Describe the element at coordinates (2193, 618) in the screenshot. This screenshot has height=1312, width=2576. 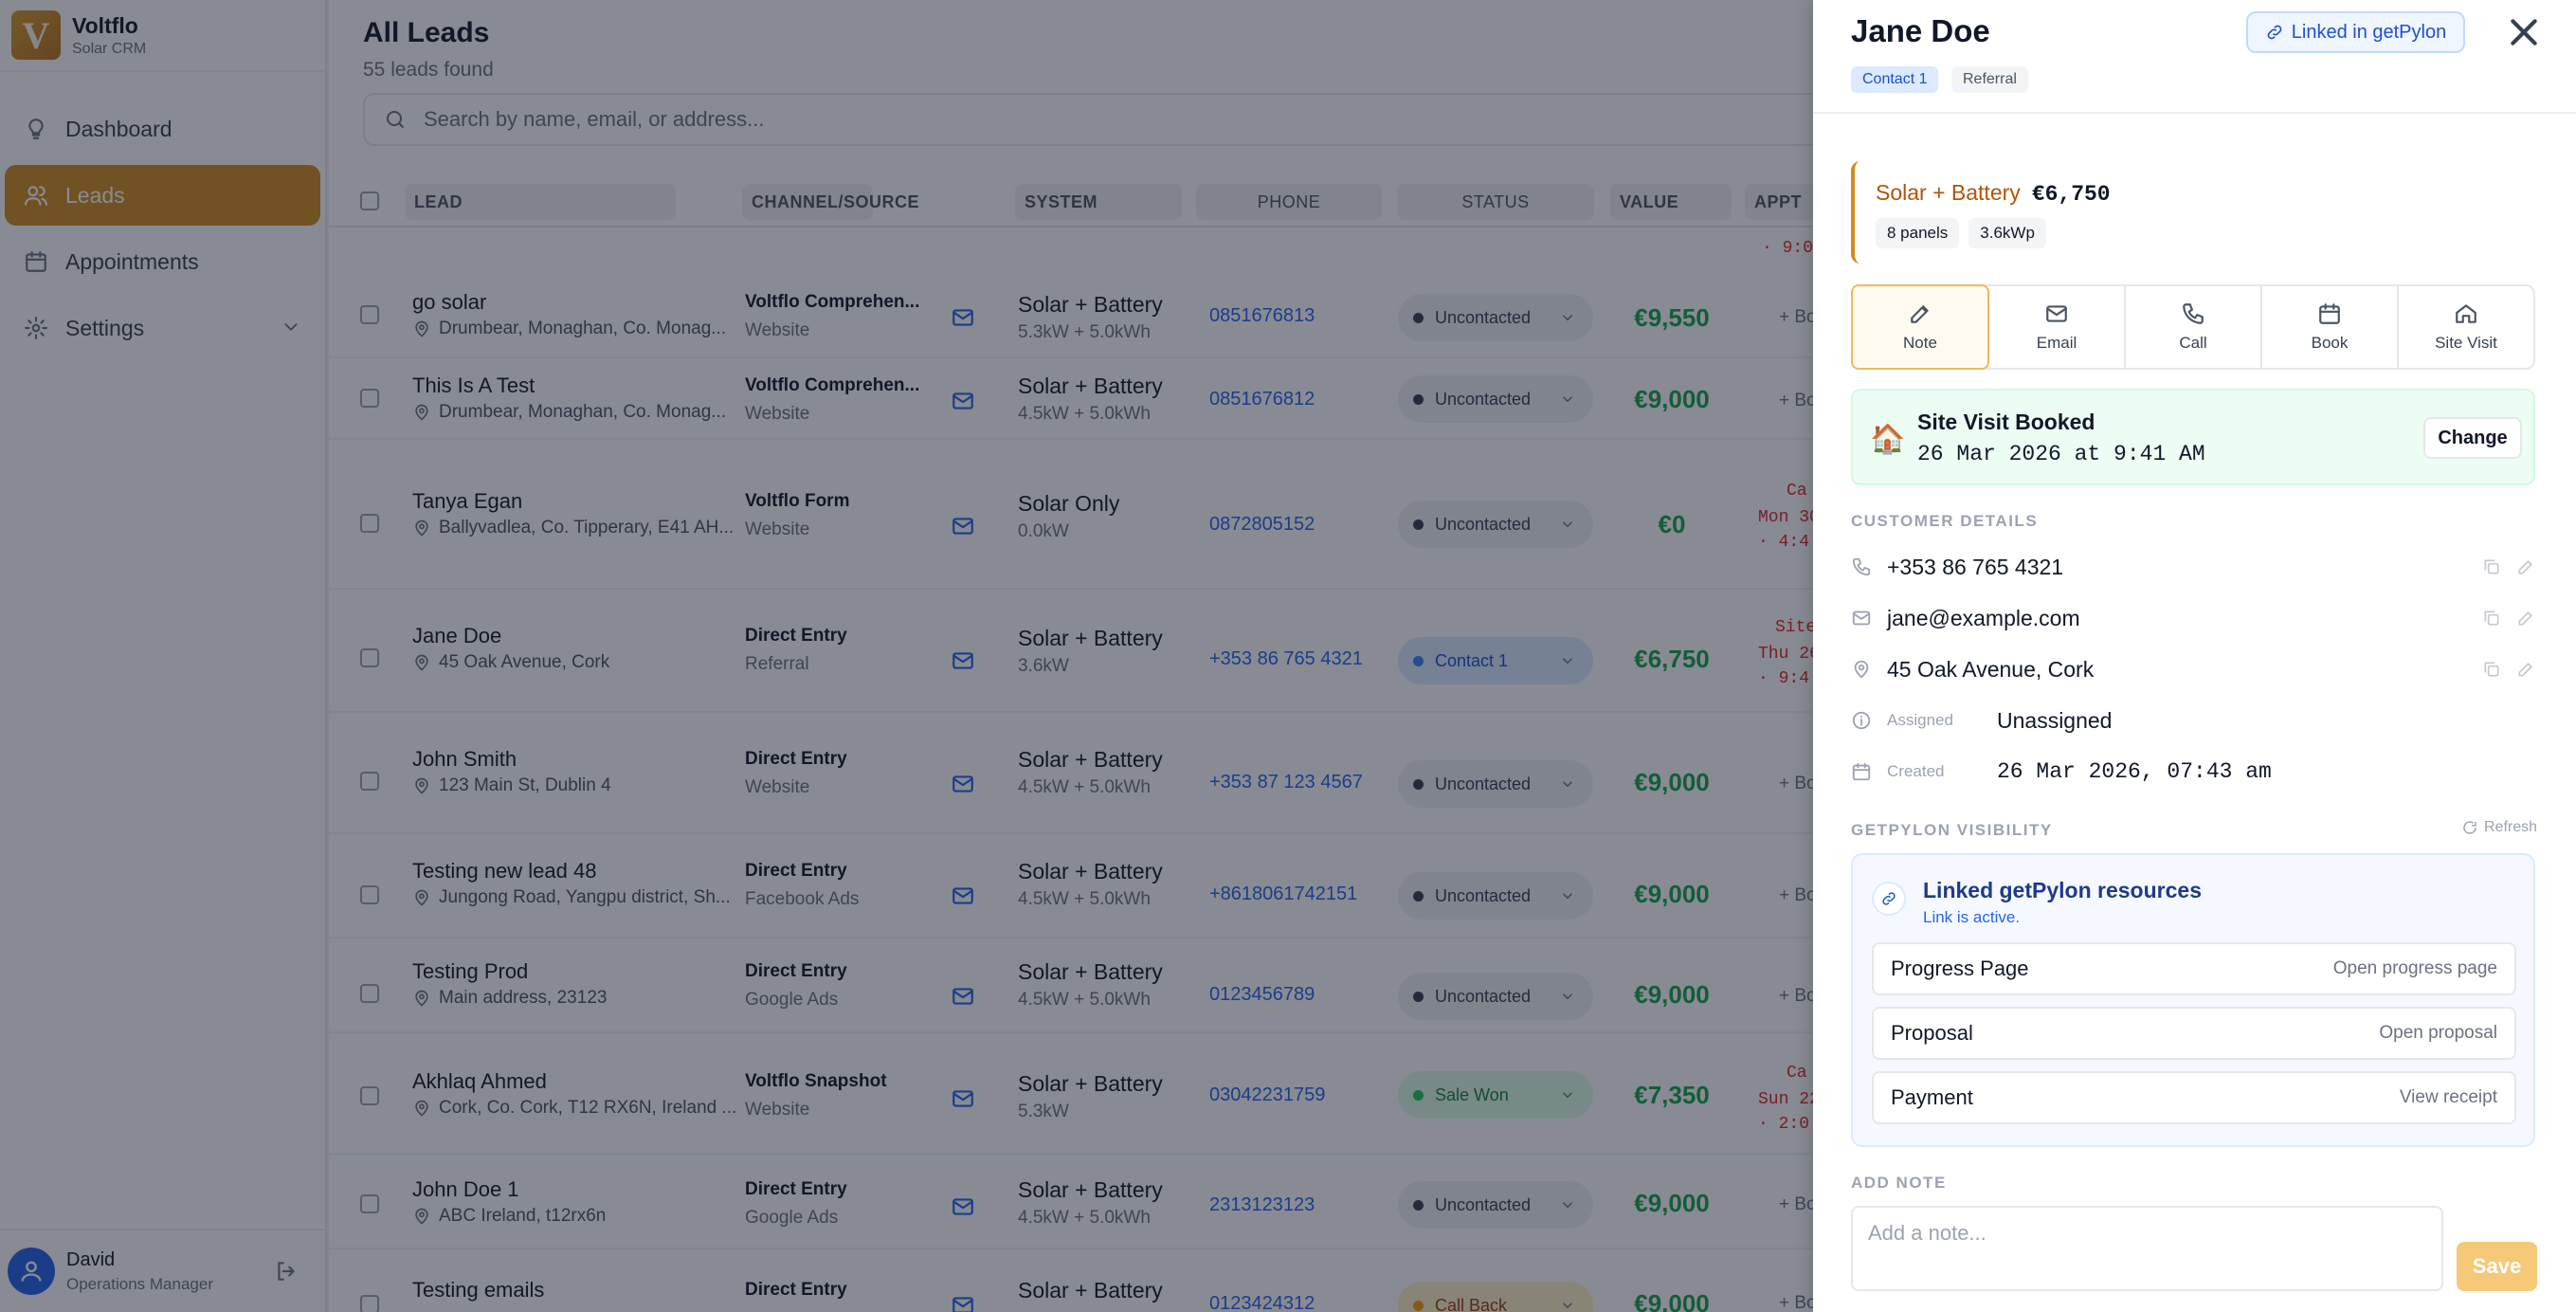
I see `email-detail: jane@example.com` at that location.